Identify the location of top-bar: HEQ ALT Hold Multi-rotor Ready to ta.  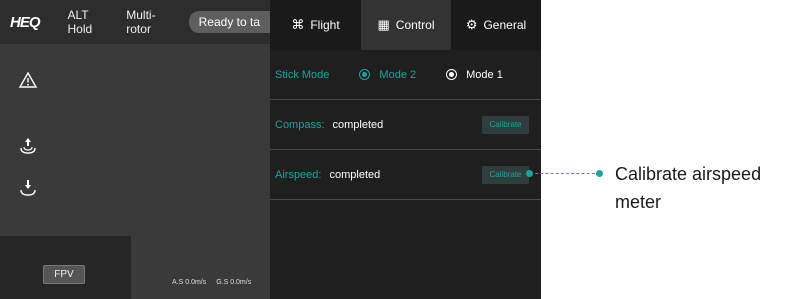
(135, 22).